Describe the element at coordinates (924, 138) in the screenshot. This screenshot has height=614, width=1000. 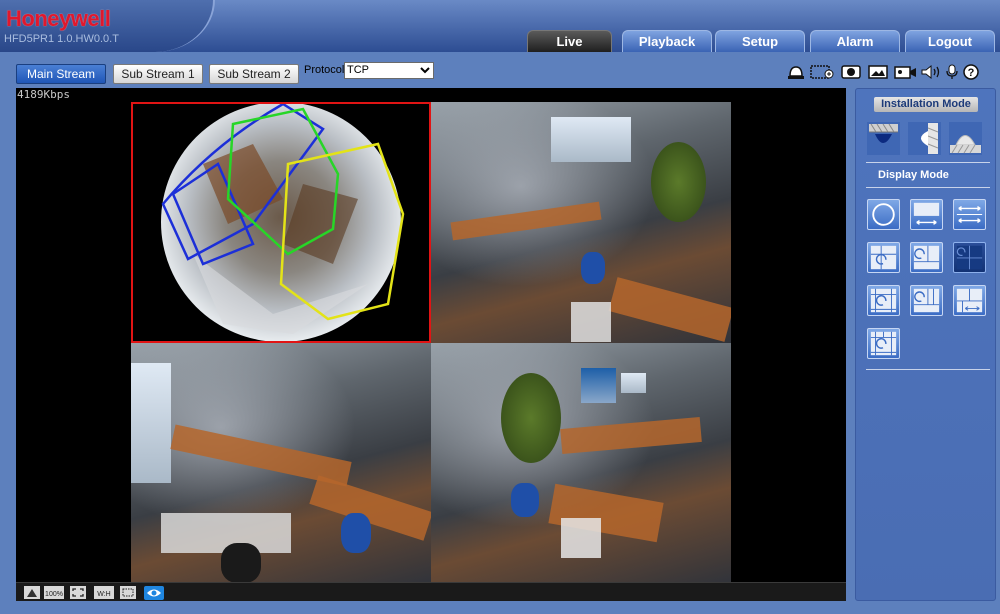
I see `wall-mount-icon` at that location.